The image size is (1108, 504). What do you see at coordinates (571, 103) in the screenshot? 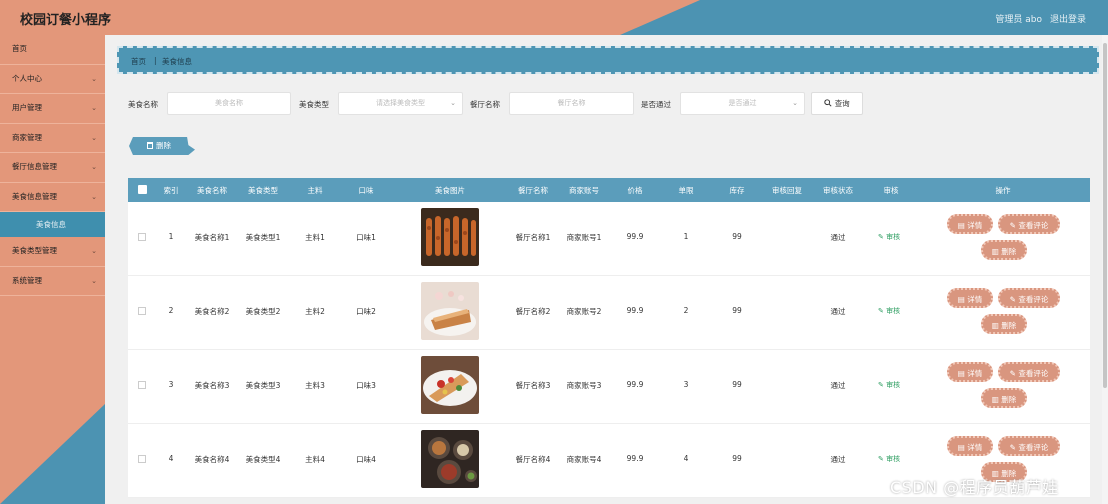
I see `restaurant-name-input: 餐厅名称` at bounding box center [571, 103].